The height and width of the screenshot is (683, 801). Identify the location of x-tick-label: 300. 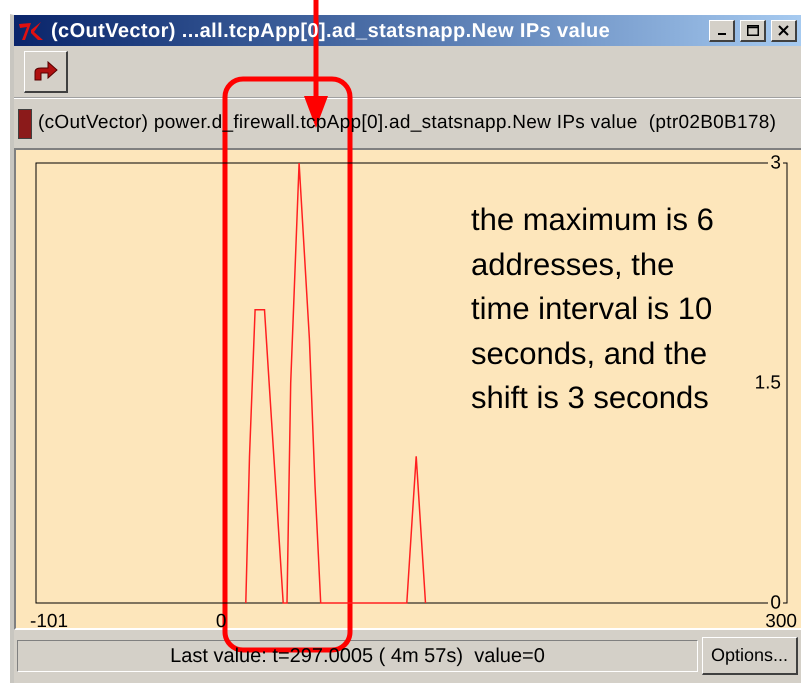
(781, 619).